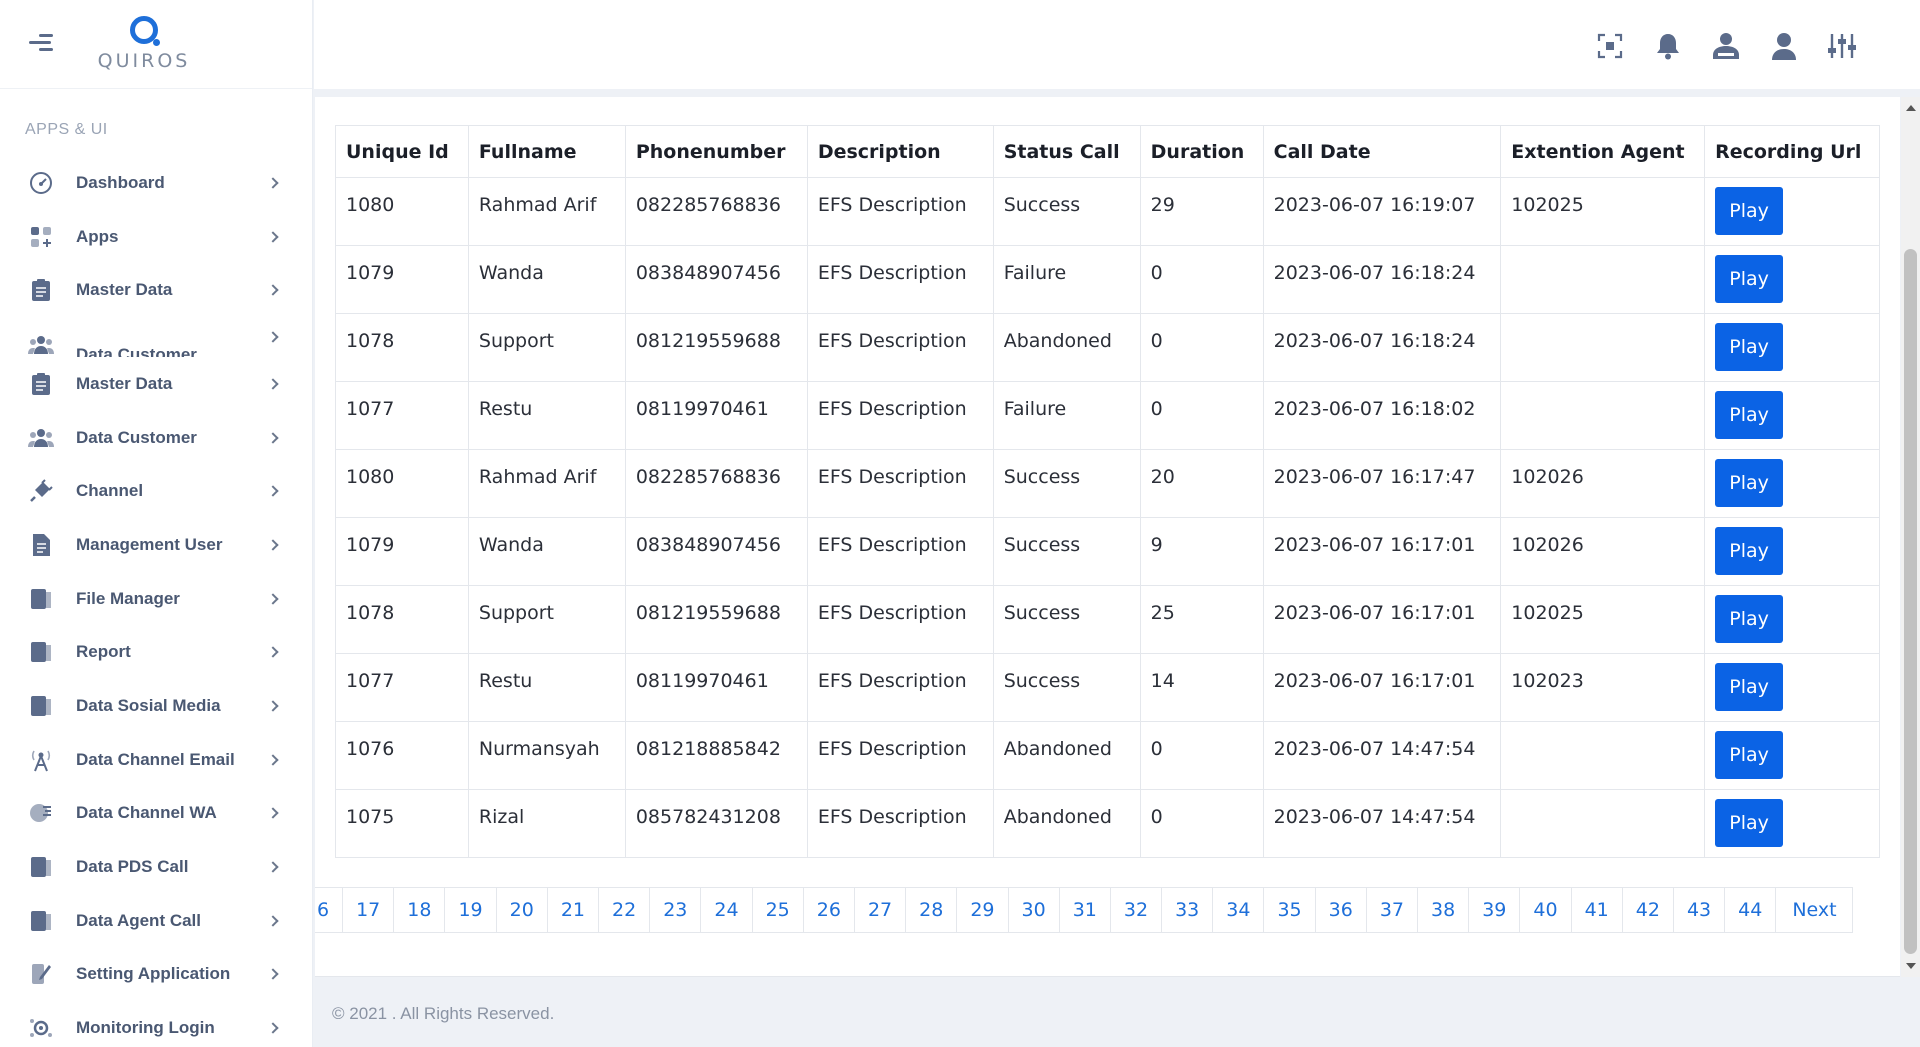 The image size is (1920, 1047). What do you see at coordinates (900, 151) in the screenshot?
I see `column-header-description: Description` at bounding box center [900, 151].